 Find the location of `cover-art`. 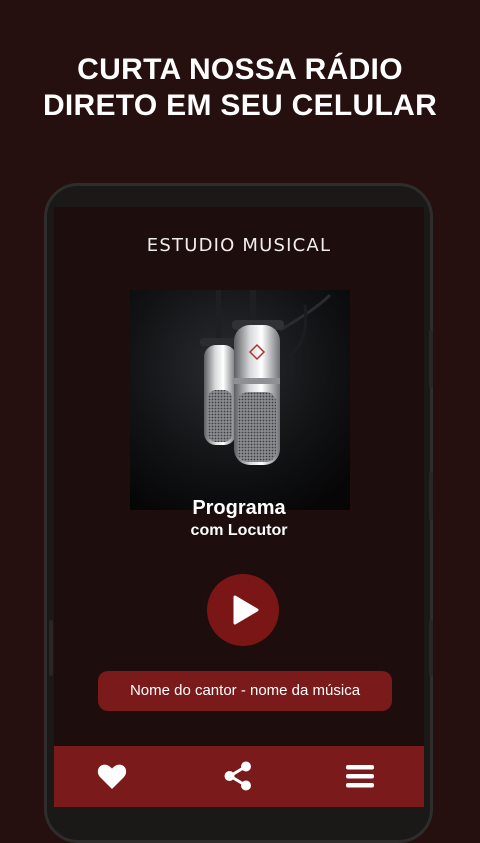

cover-art is located at coordinates (240, 400).